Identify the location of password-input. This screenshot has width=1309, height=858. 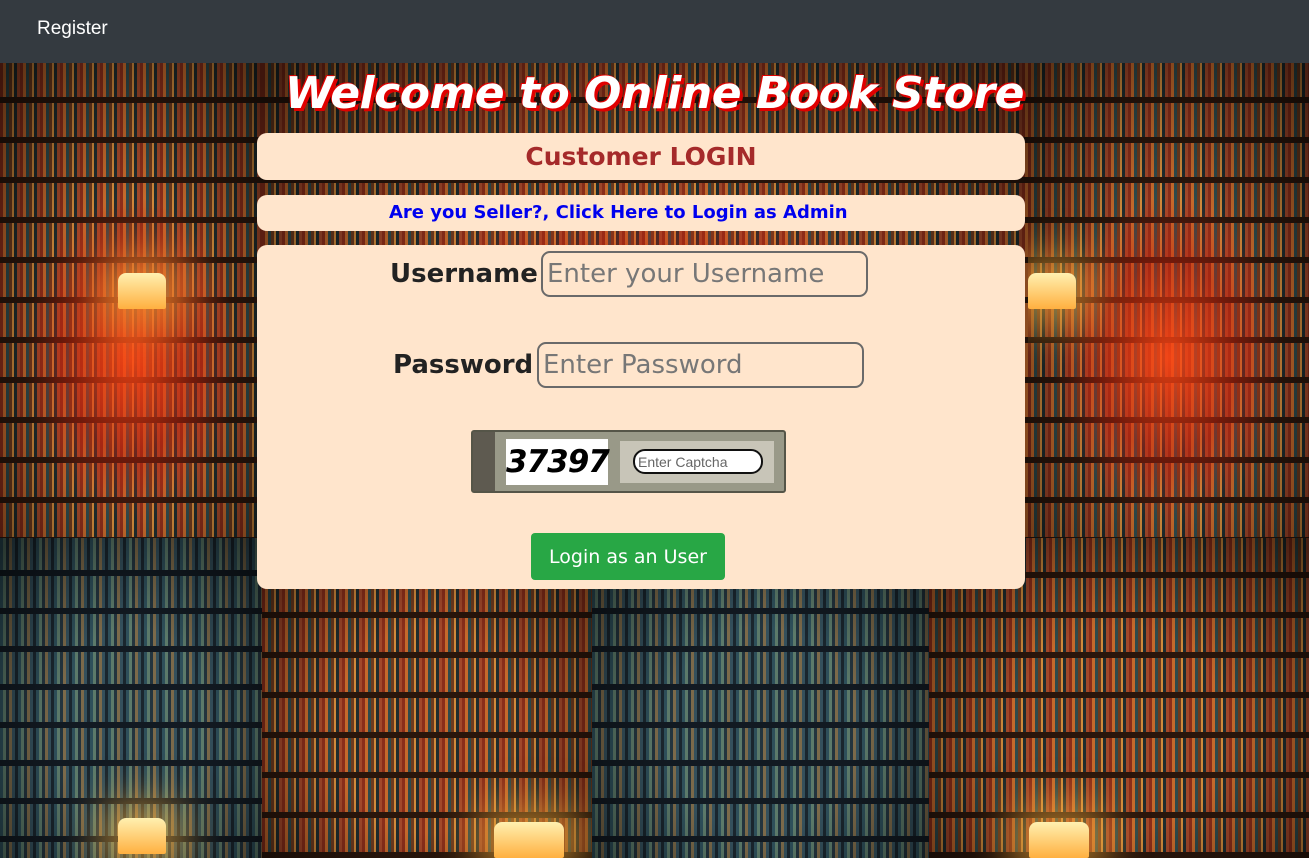
(700, 365).